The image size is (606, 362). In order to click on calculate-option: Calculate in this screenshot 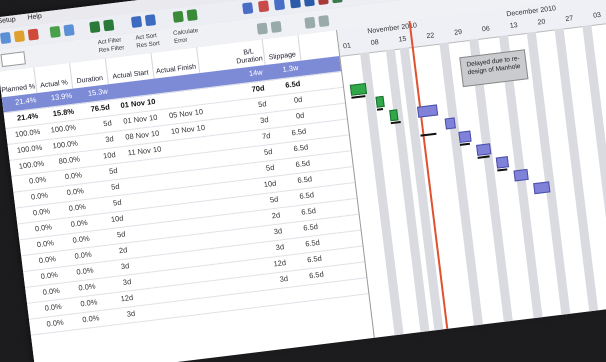, I will do `click(186, 32)`.